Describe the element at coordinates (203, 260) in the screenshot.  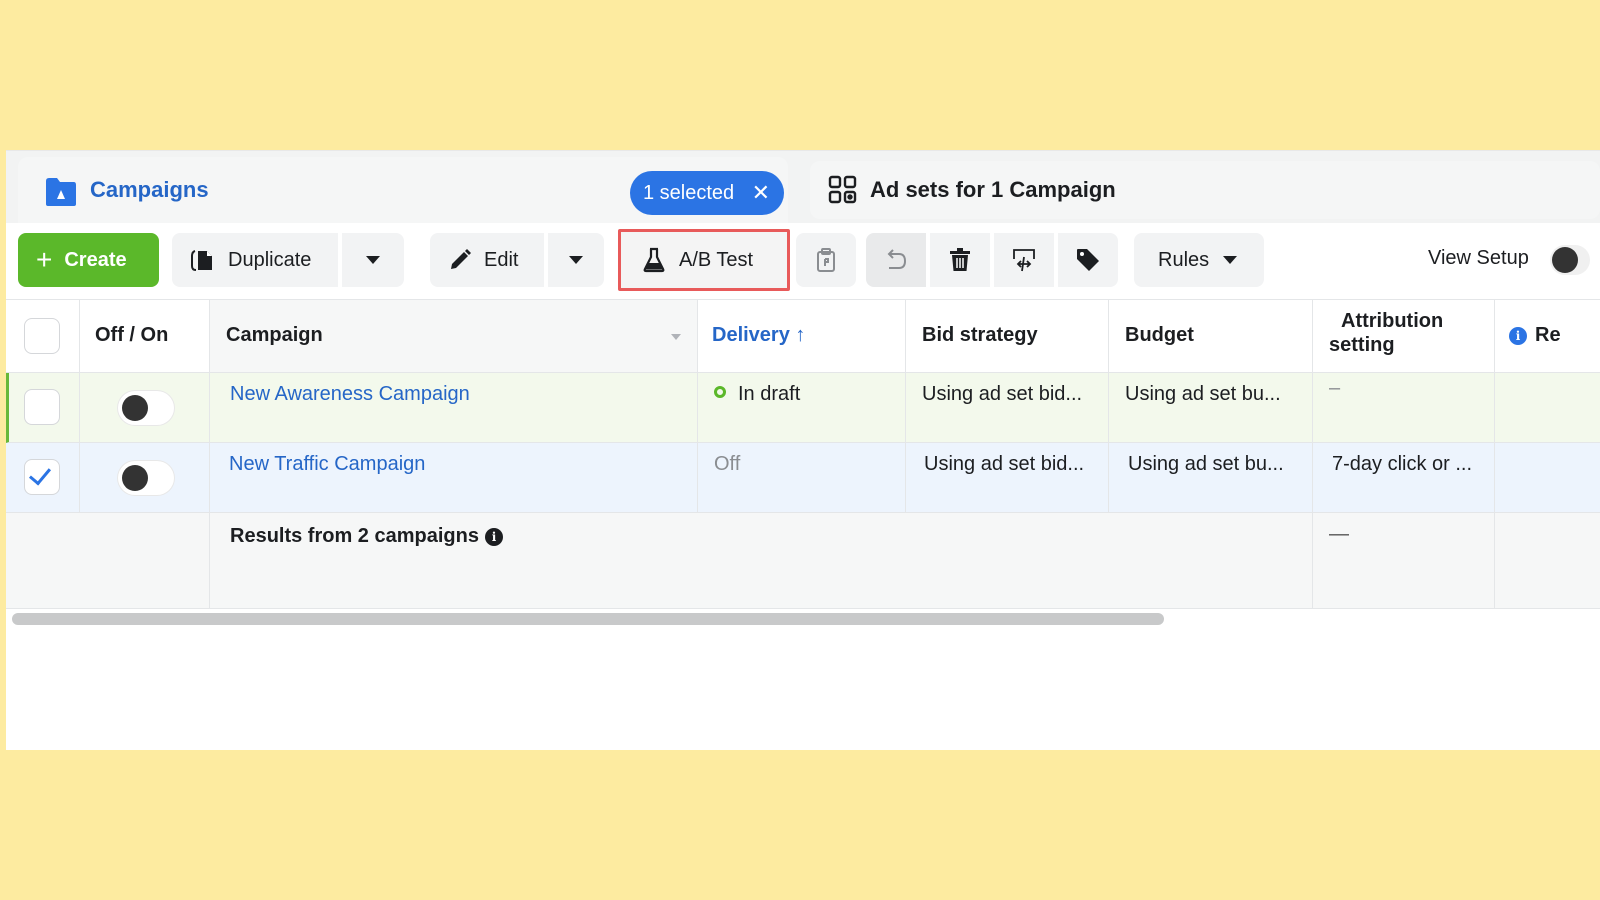
I see `duplicate-icon` at that location.